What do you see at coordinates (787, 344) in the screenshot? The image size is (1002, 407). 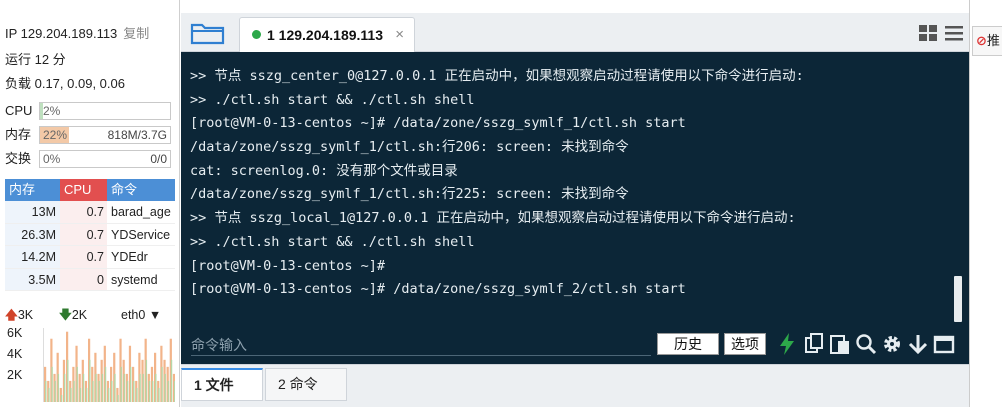 I see `lightning-icon` at bounding box center [787, 344].